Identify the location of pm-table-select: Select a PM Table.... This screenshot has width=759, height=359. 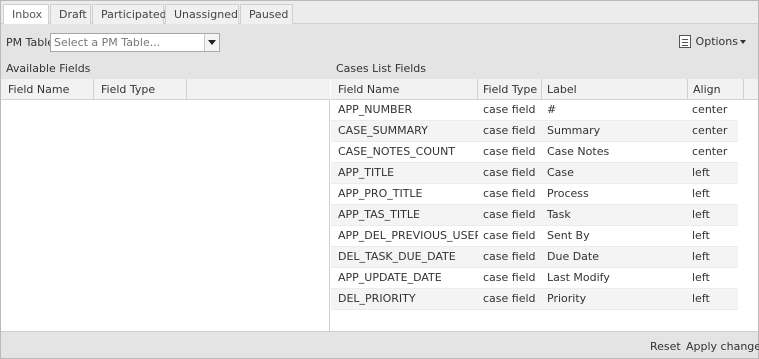
(135, 42).